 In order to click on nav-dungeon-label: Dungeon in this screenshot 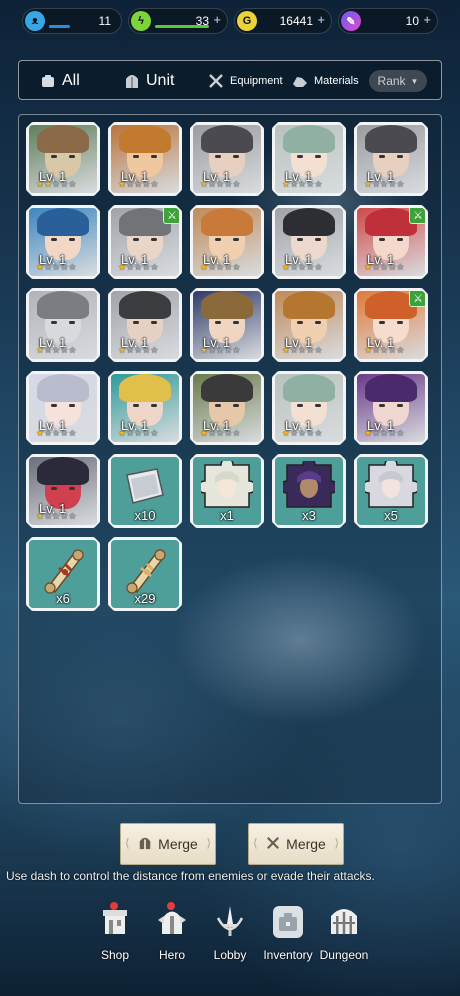, I will do `click(344, 955)`.